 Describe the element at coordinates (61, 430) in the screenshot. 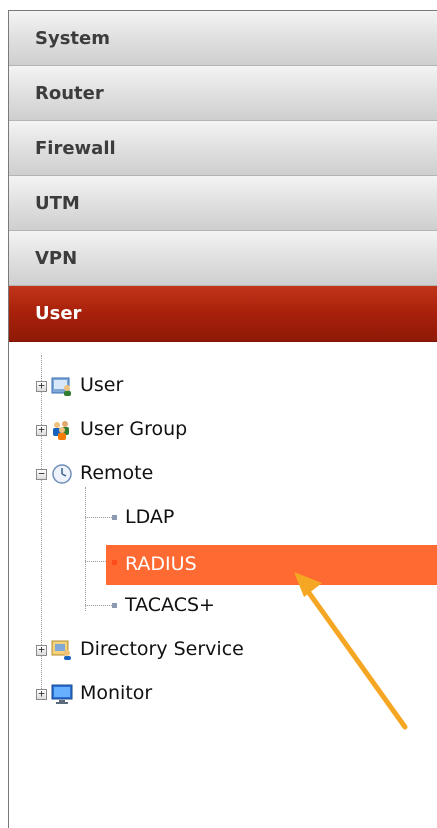

I see `user-group-icon` at that location.